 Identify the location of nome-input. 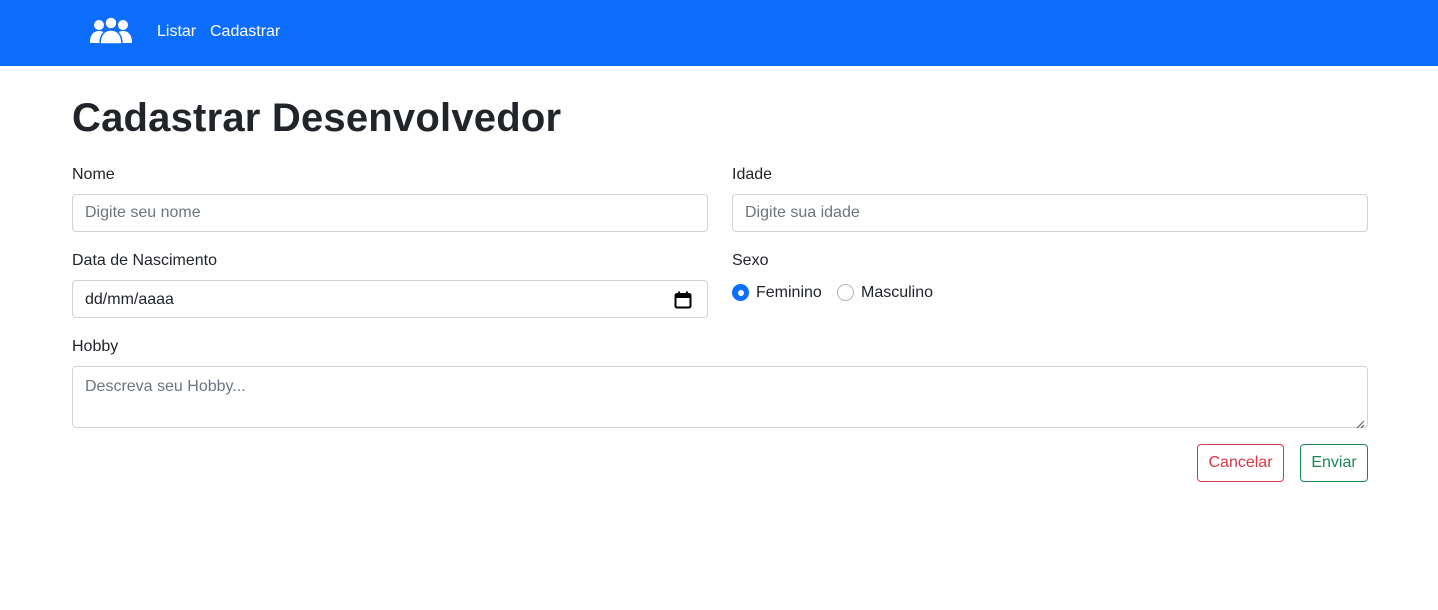
(390, 213).